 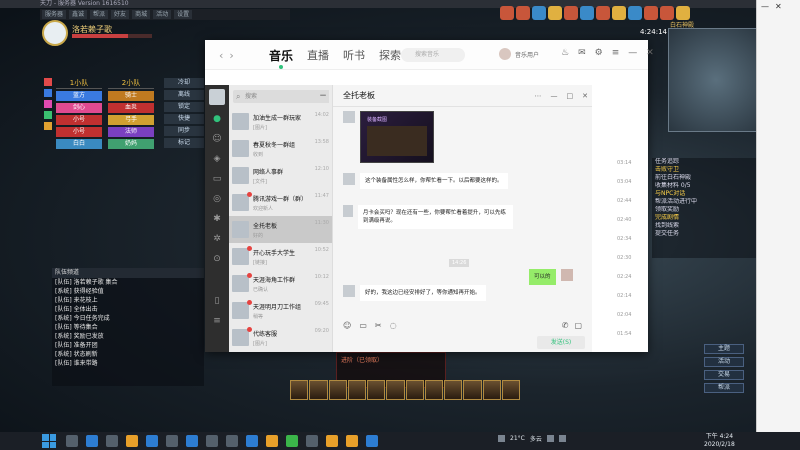 I want to click on settings-icon: ⚙, so click(x=599, y=53).